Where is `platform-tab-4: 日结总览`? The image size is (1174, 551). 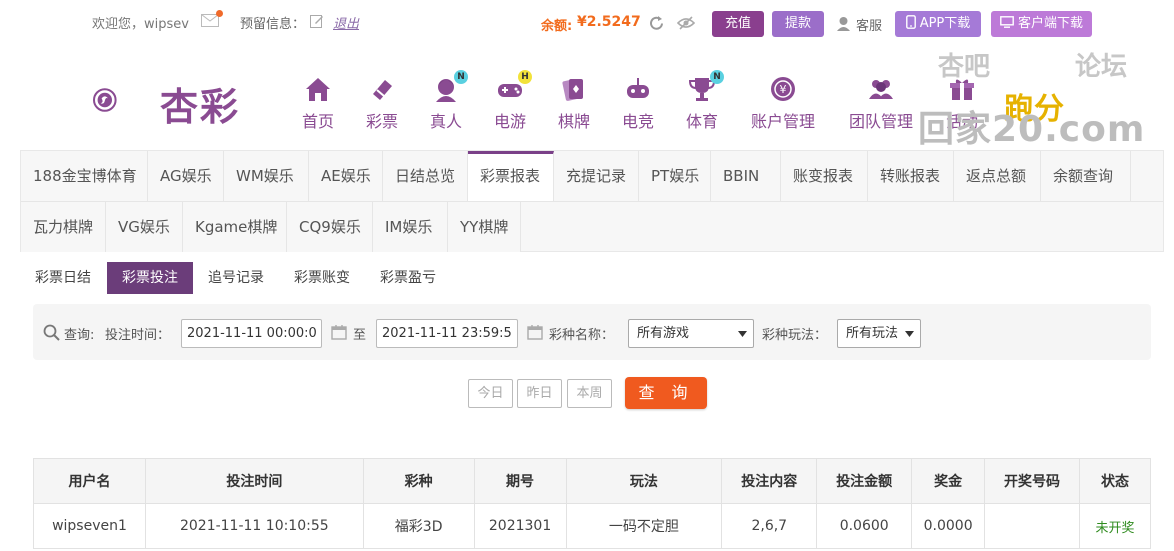 platform-tab-4: 日结总览 is located at coordinates (425, 176).